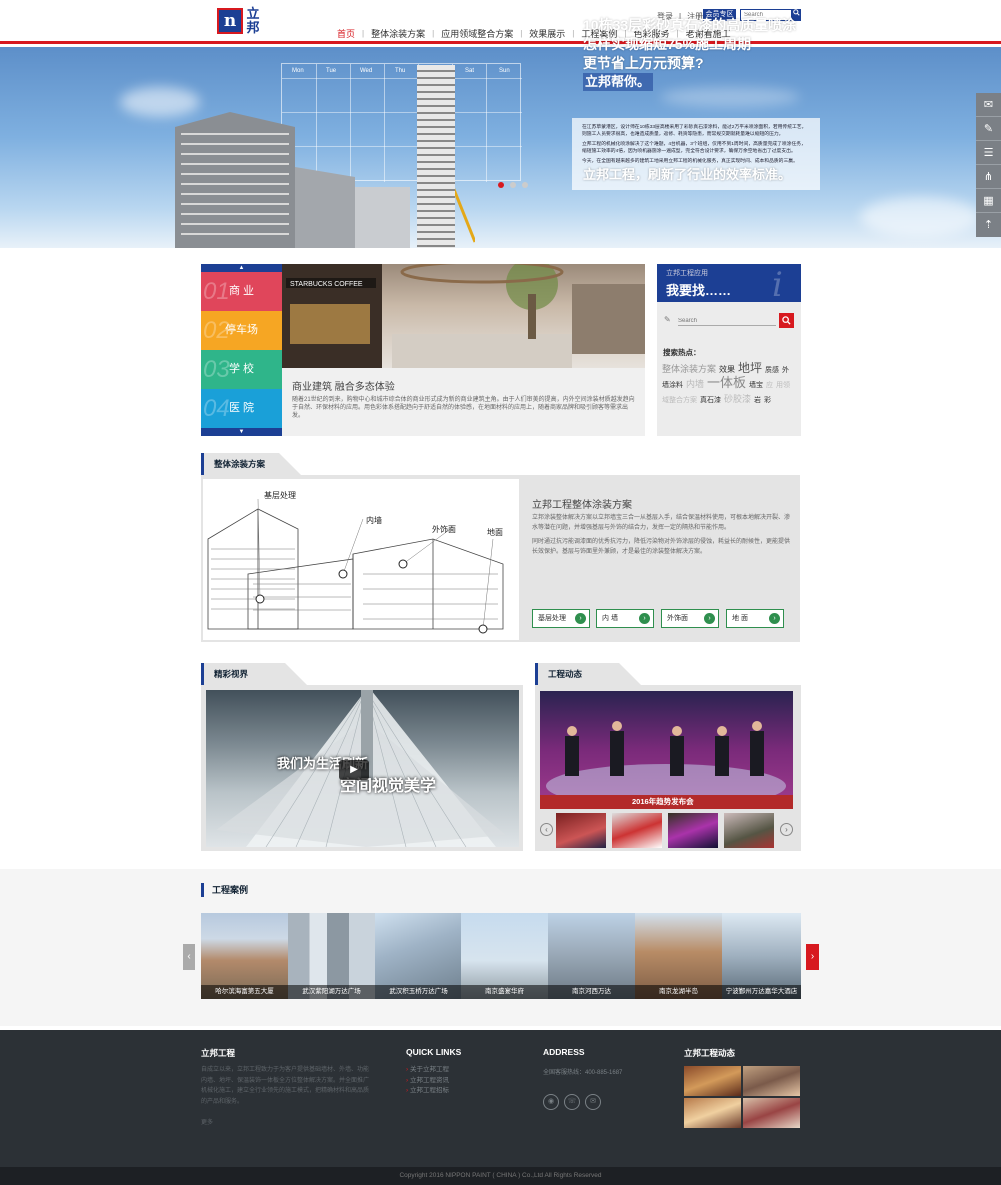 This screenshot has height=1185, width=1001. I want to click on hot-search-tag: 地坪, so click(750, 368).